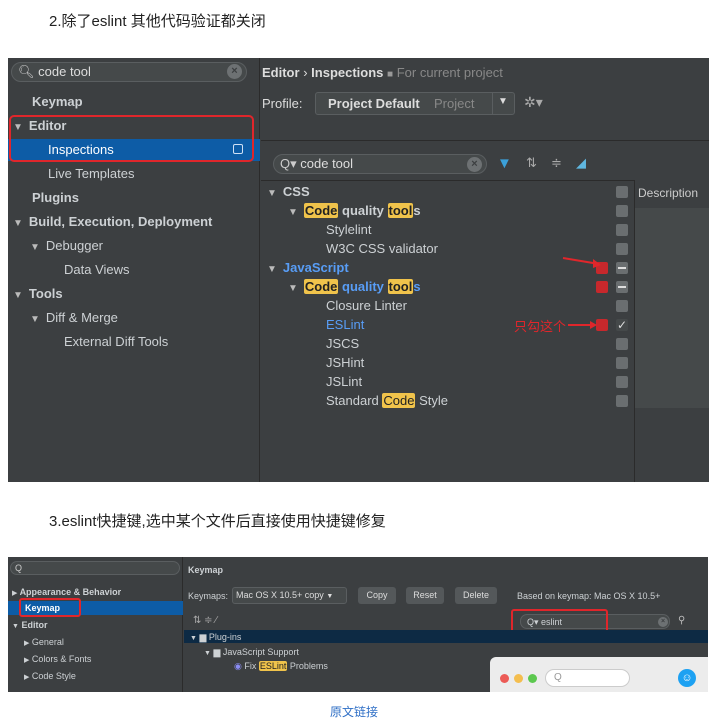 The height and width of the screenshot is (720, 728). I want to click on checkbox-css, so click(622, 192).